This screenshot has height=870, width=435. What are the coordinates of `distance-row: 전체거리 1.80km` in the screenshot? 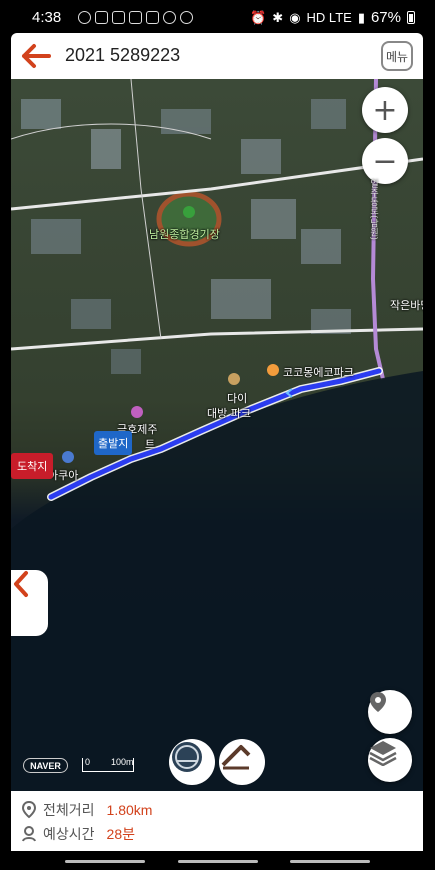 It's located at (86, 810).